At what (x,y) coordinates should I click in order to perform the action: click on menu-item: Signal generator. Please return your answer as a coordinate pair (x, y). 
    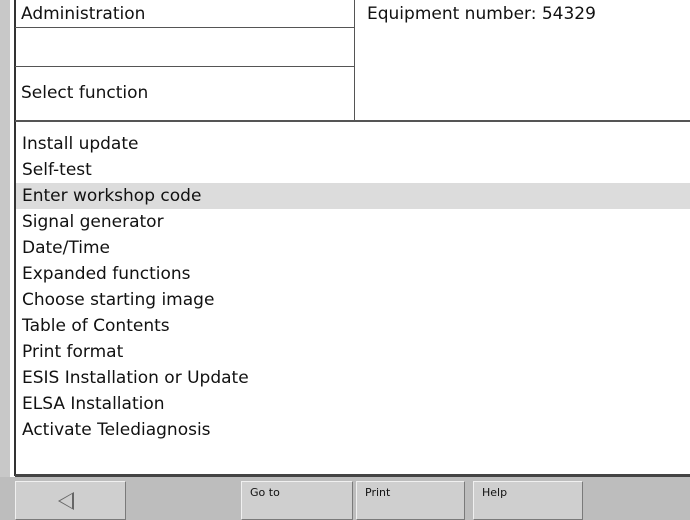
    Looking at the image, I should click on (353, 222).